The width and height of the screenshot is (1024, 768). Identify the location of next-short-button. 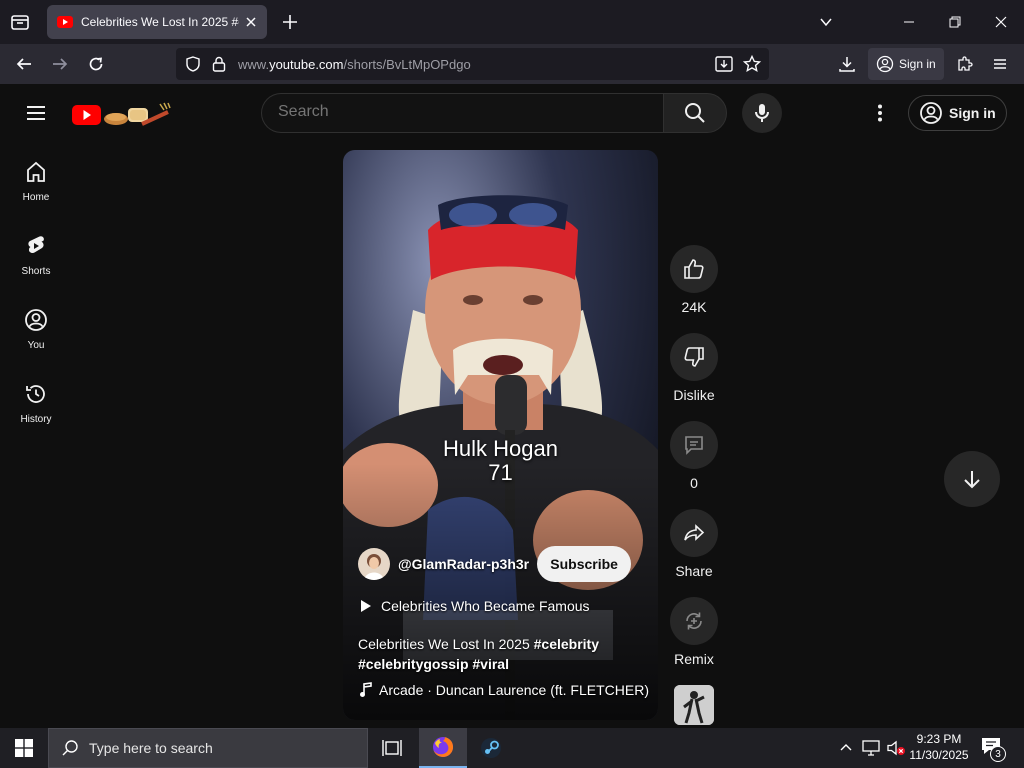
(972, 479).